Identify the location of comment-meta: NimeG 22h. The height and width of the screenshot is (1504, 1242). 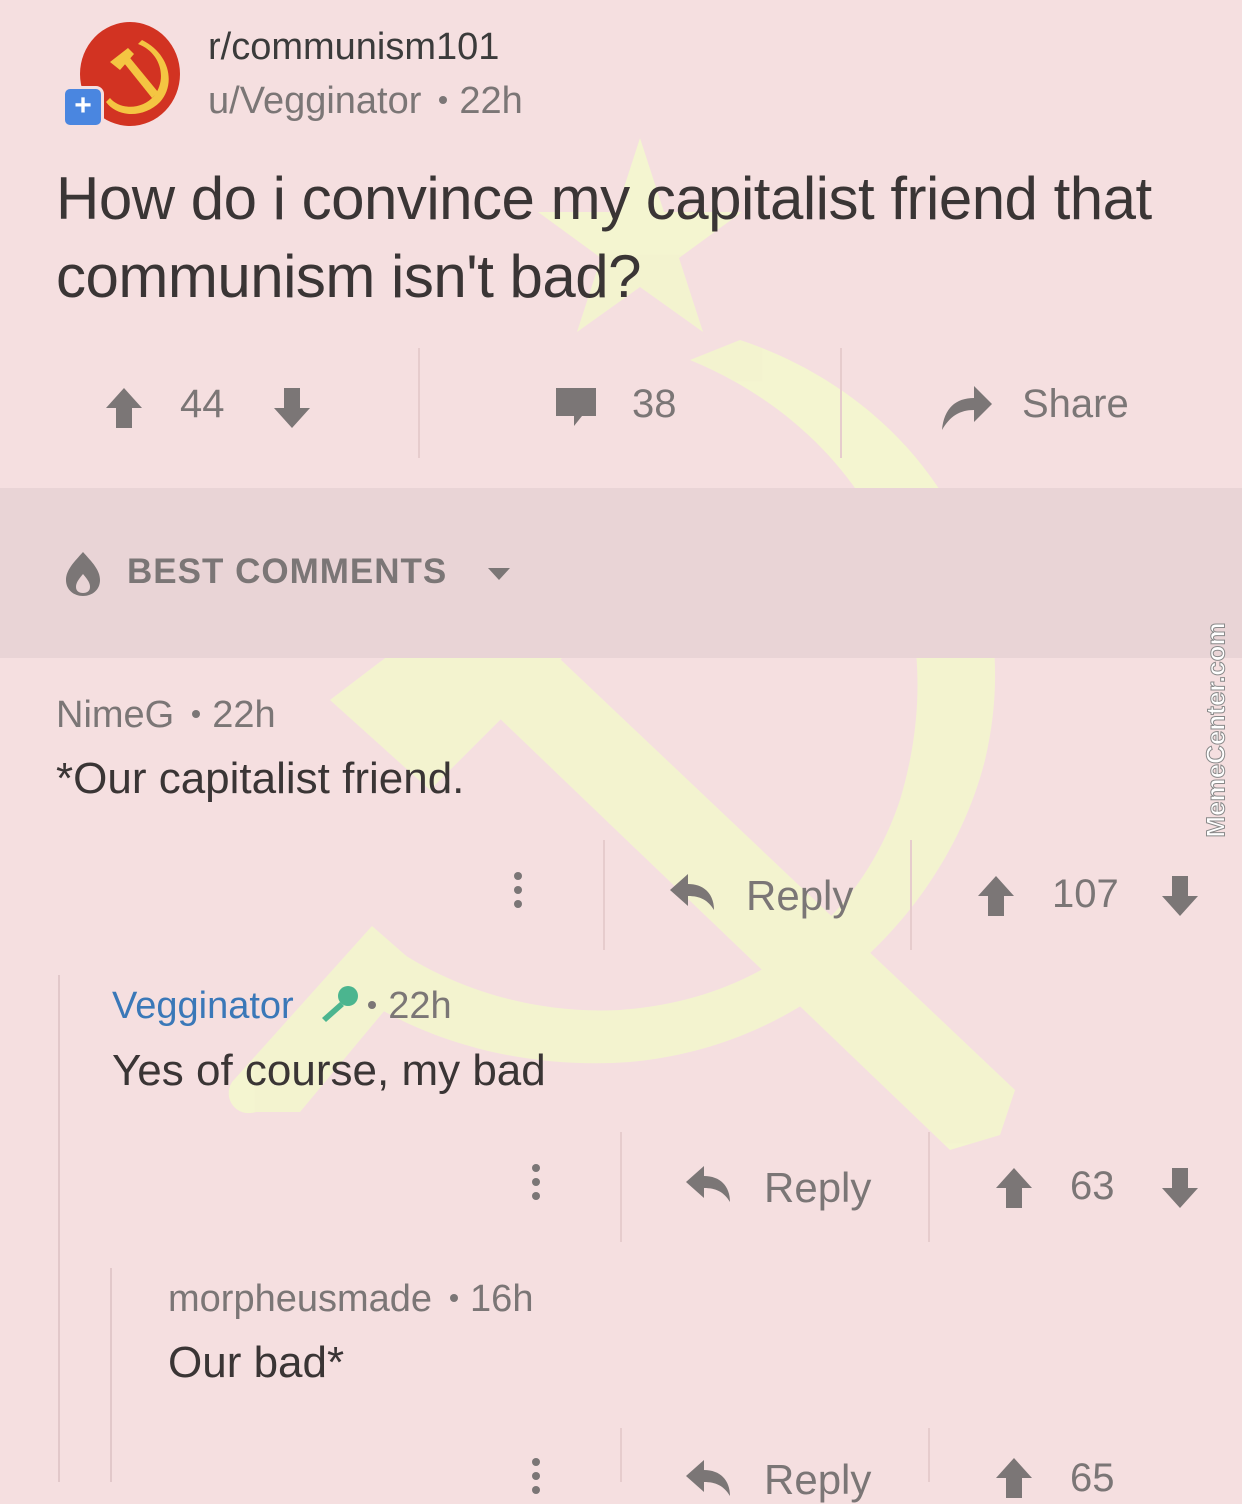
(166, 715).